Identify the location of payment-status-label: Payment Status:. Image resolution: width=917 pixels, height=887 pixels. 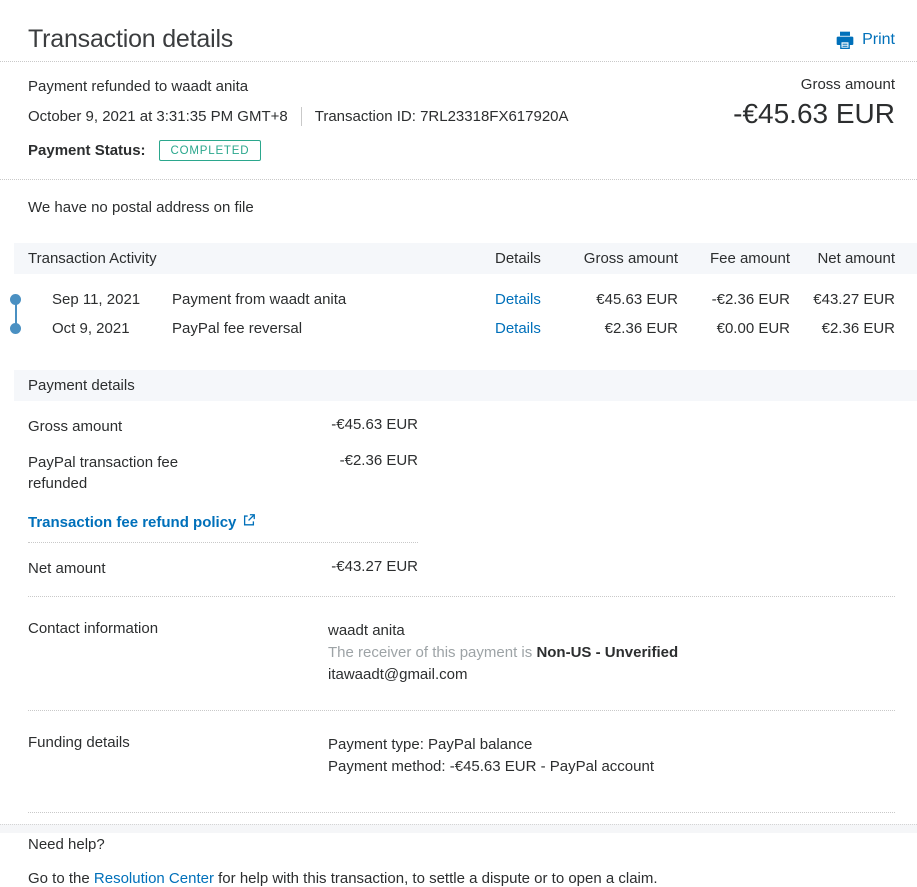
(87, 150).